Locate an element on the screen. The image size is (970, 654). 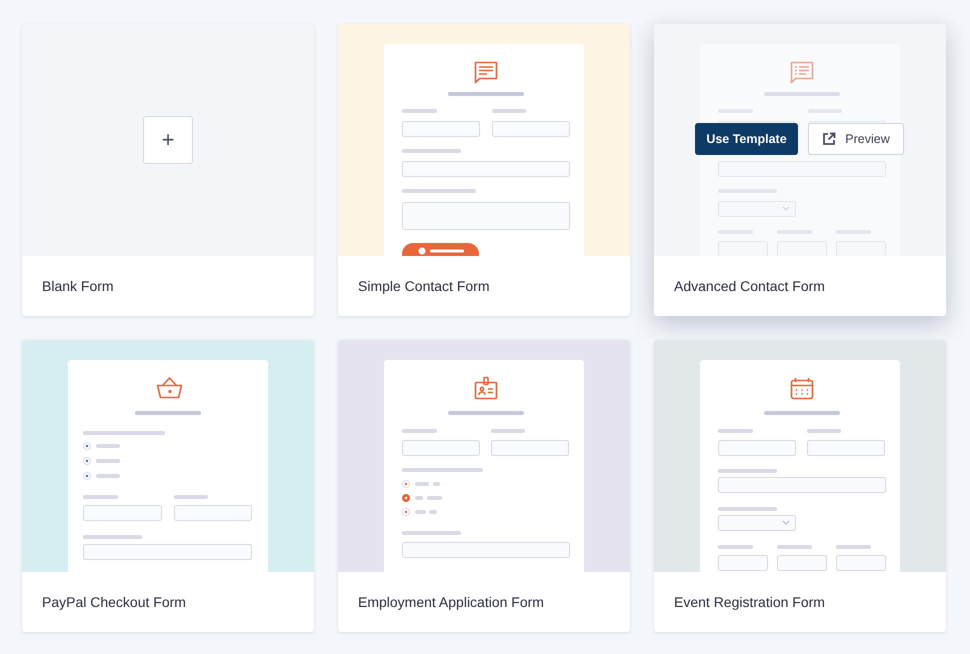
add-button: + is located at coordinates (168, 140).